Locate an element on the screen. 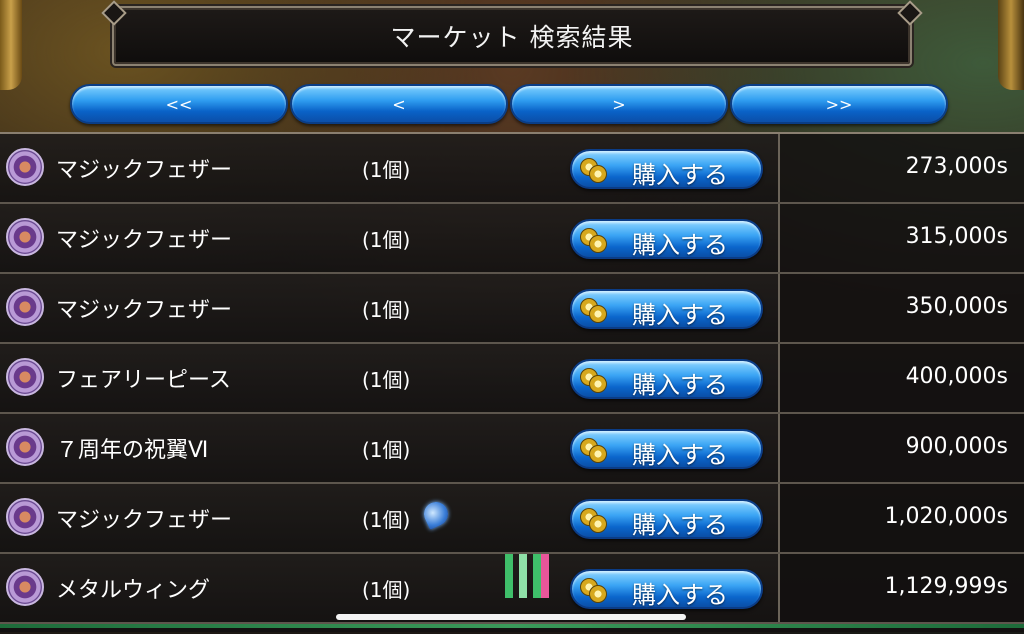  list-item: マジックフェザー (1個) 購入する 350,000s is located at coordinates (512, 309).